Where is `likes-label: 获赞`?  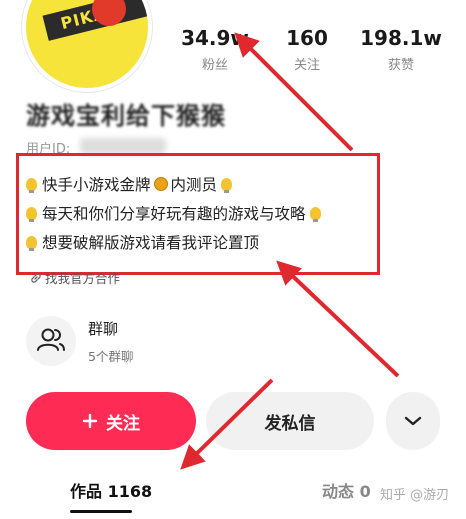 likes-label: 获赞 is located at coordinates (400, 65).